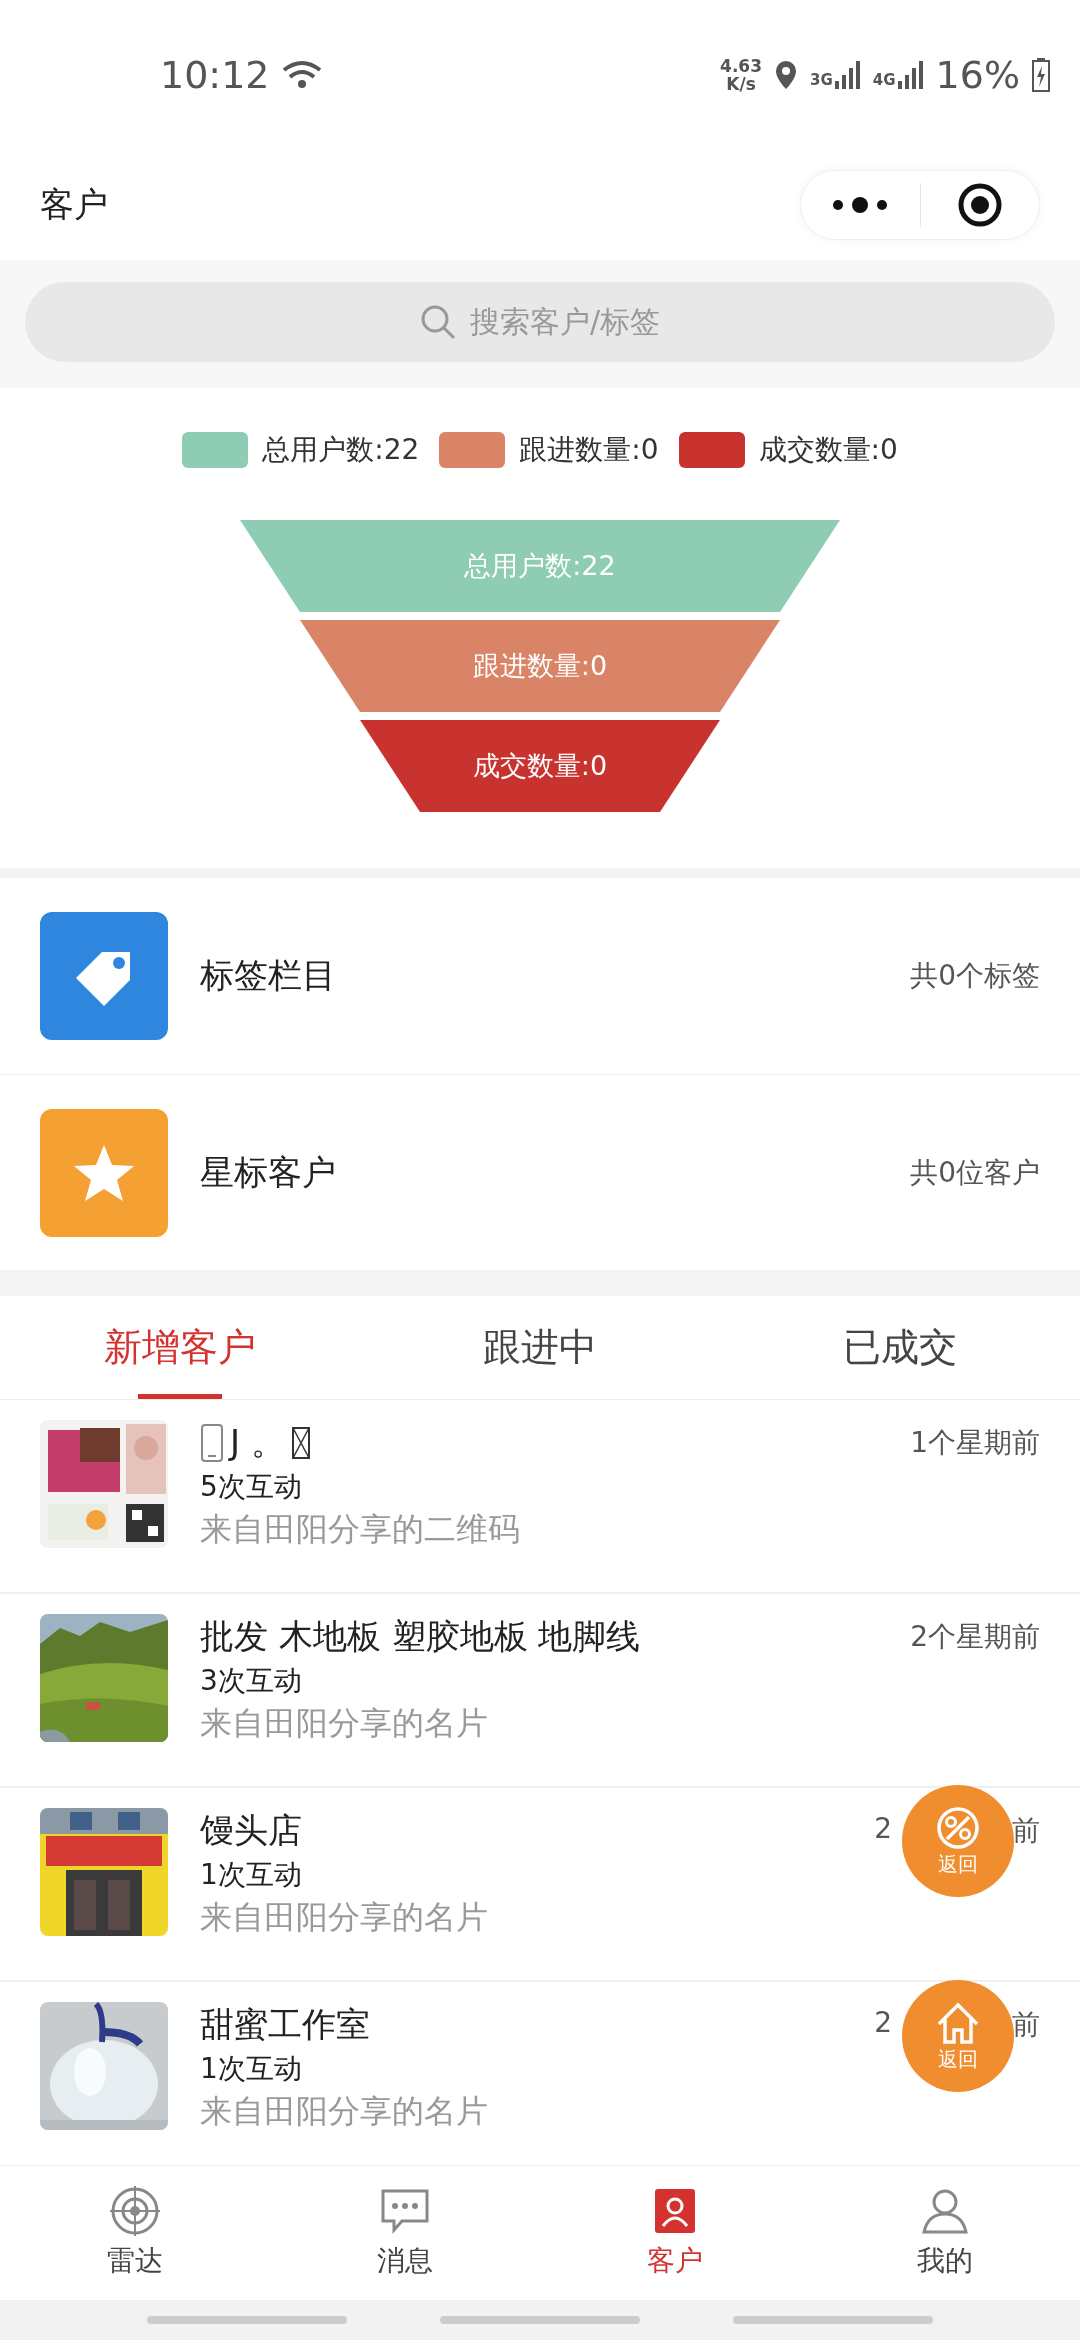 Image resolution: width=1080 pixels, height=2340 pixels. What do you see at coordinates (884, 80) in the screenshot?
I see `network-type: 4G` at bounding box center [884, 80].